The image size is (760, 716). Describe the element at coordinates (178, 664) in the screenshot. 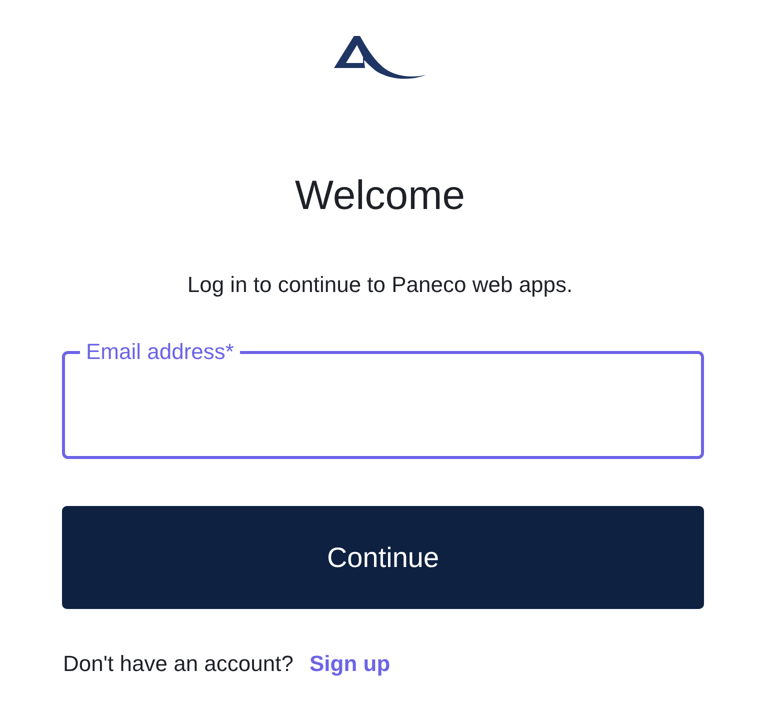

I see `signup-prompt-text: Don't have an account?` at that location.